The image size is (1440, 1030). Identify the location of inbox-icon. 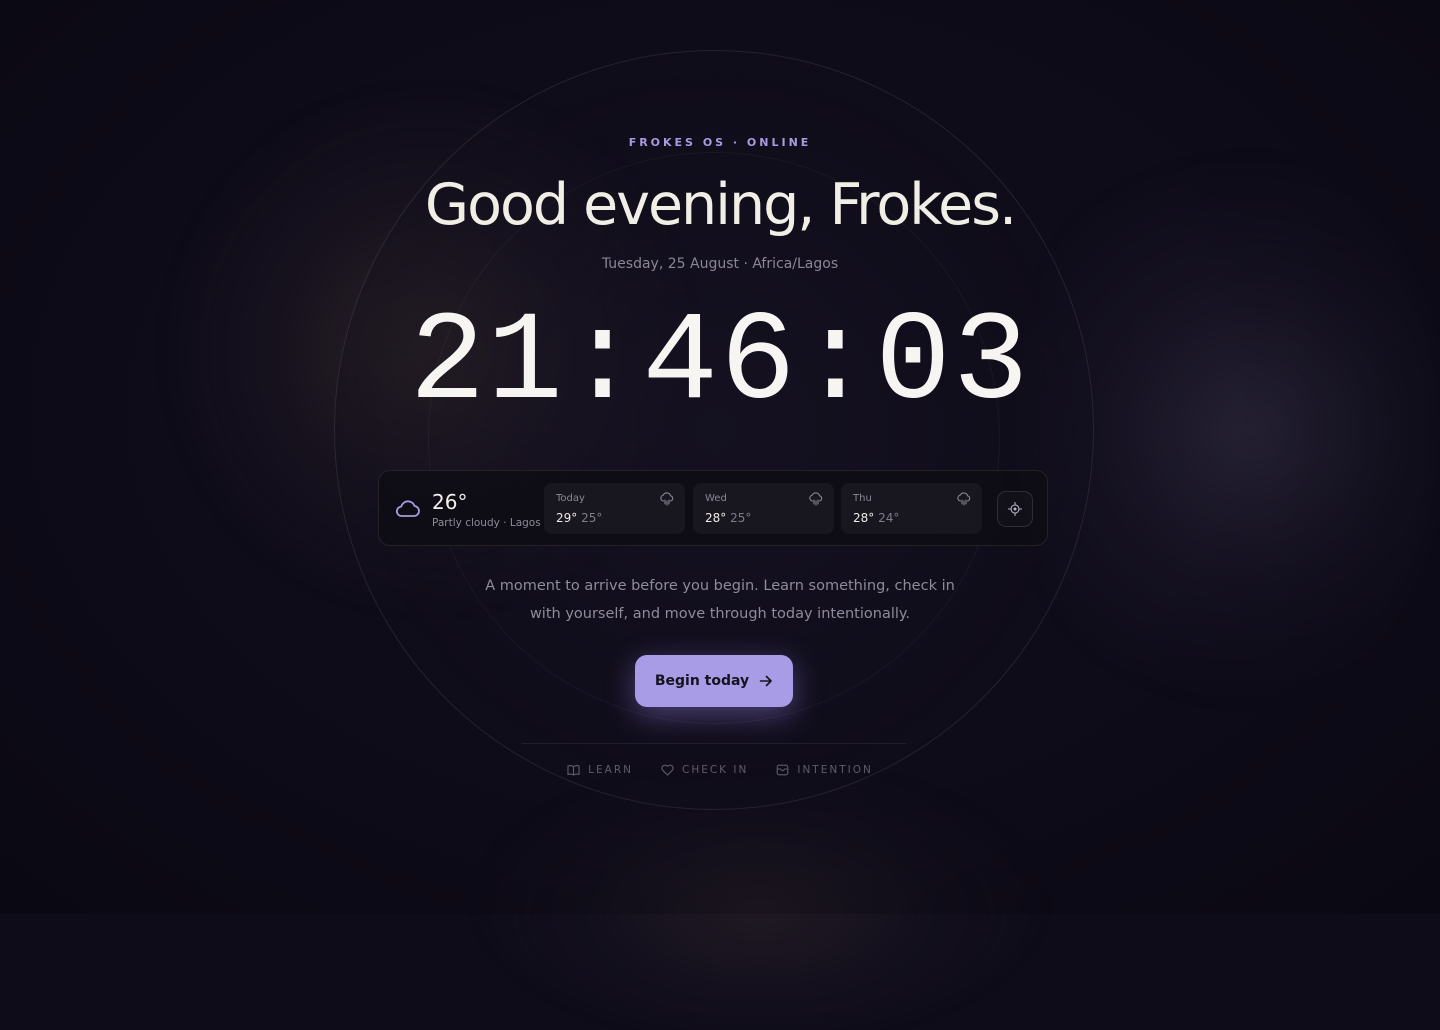
(783, 770).